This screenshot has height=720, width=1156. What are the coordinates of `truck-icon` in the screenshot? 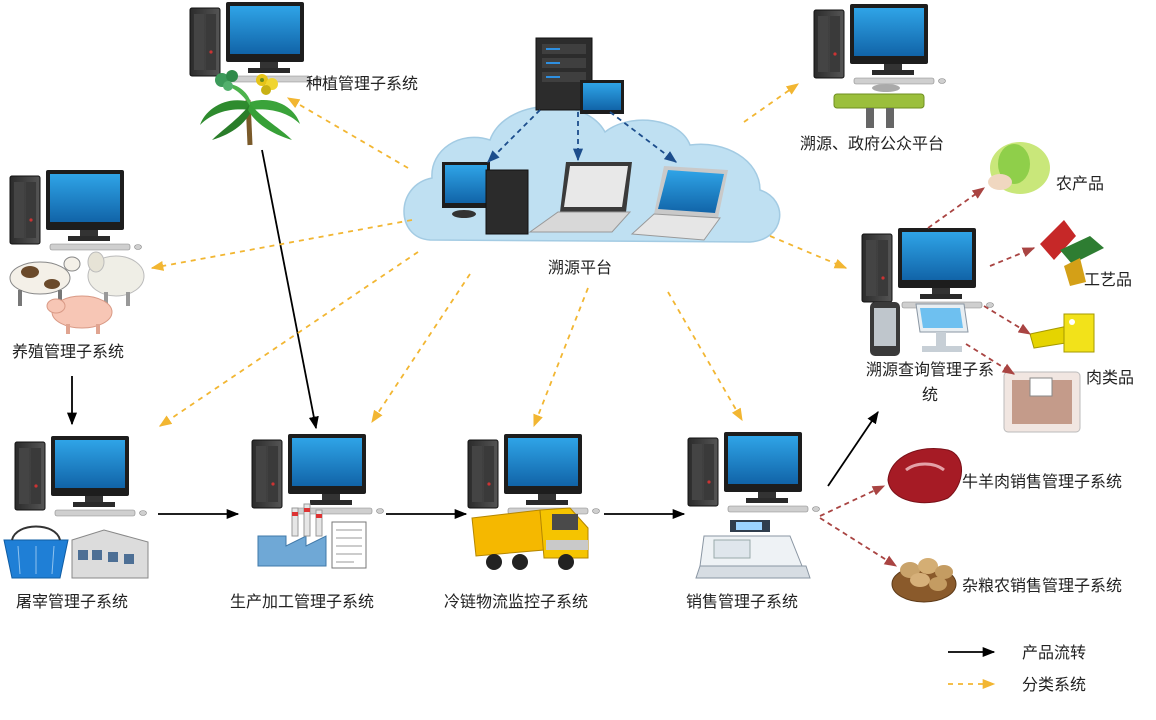 It's located at (530, 538).